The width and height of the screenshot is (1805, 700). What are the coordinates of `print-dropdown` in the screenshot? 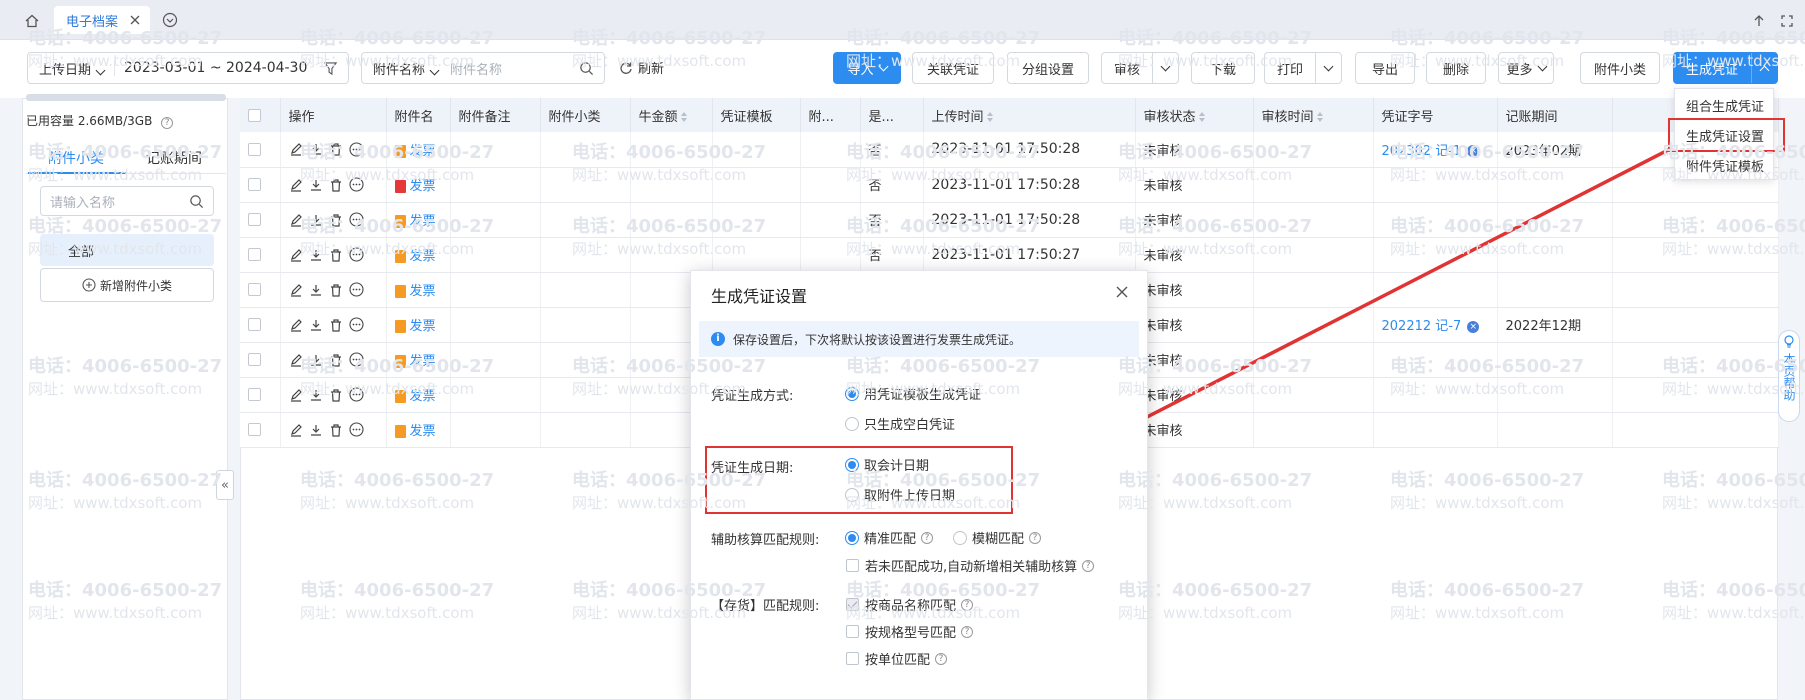 It's located at (1328, 68).